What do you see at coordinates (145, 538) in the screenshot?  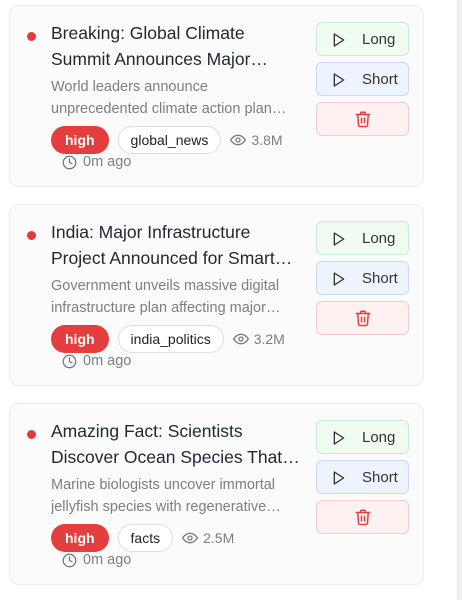 I see `category-tag: facts` at bounding box center [145, 538].